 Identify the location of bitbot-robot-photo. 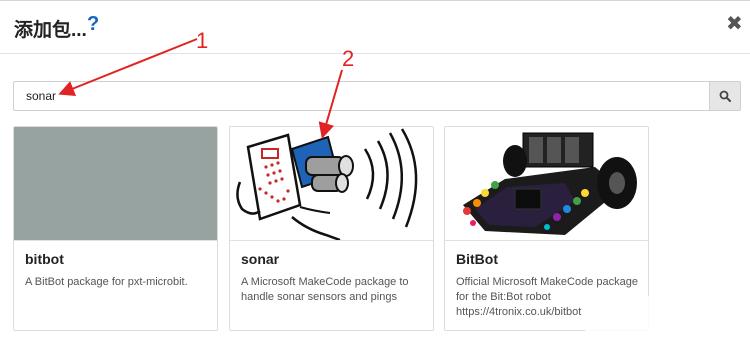
(546, 184).